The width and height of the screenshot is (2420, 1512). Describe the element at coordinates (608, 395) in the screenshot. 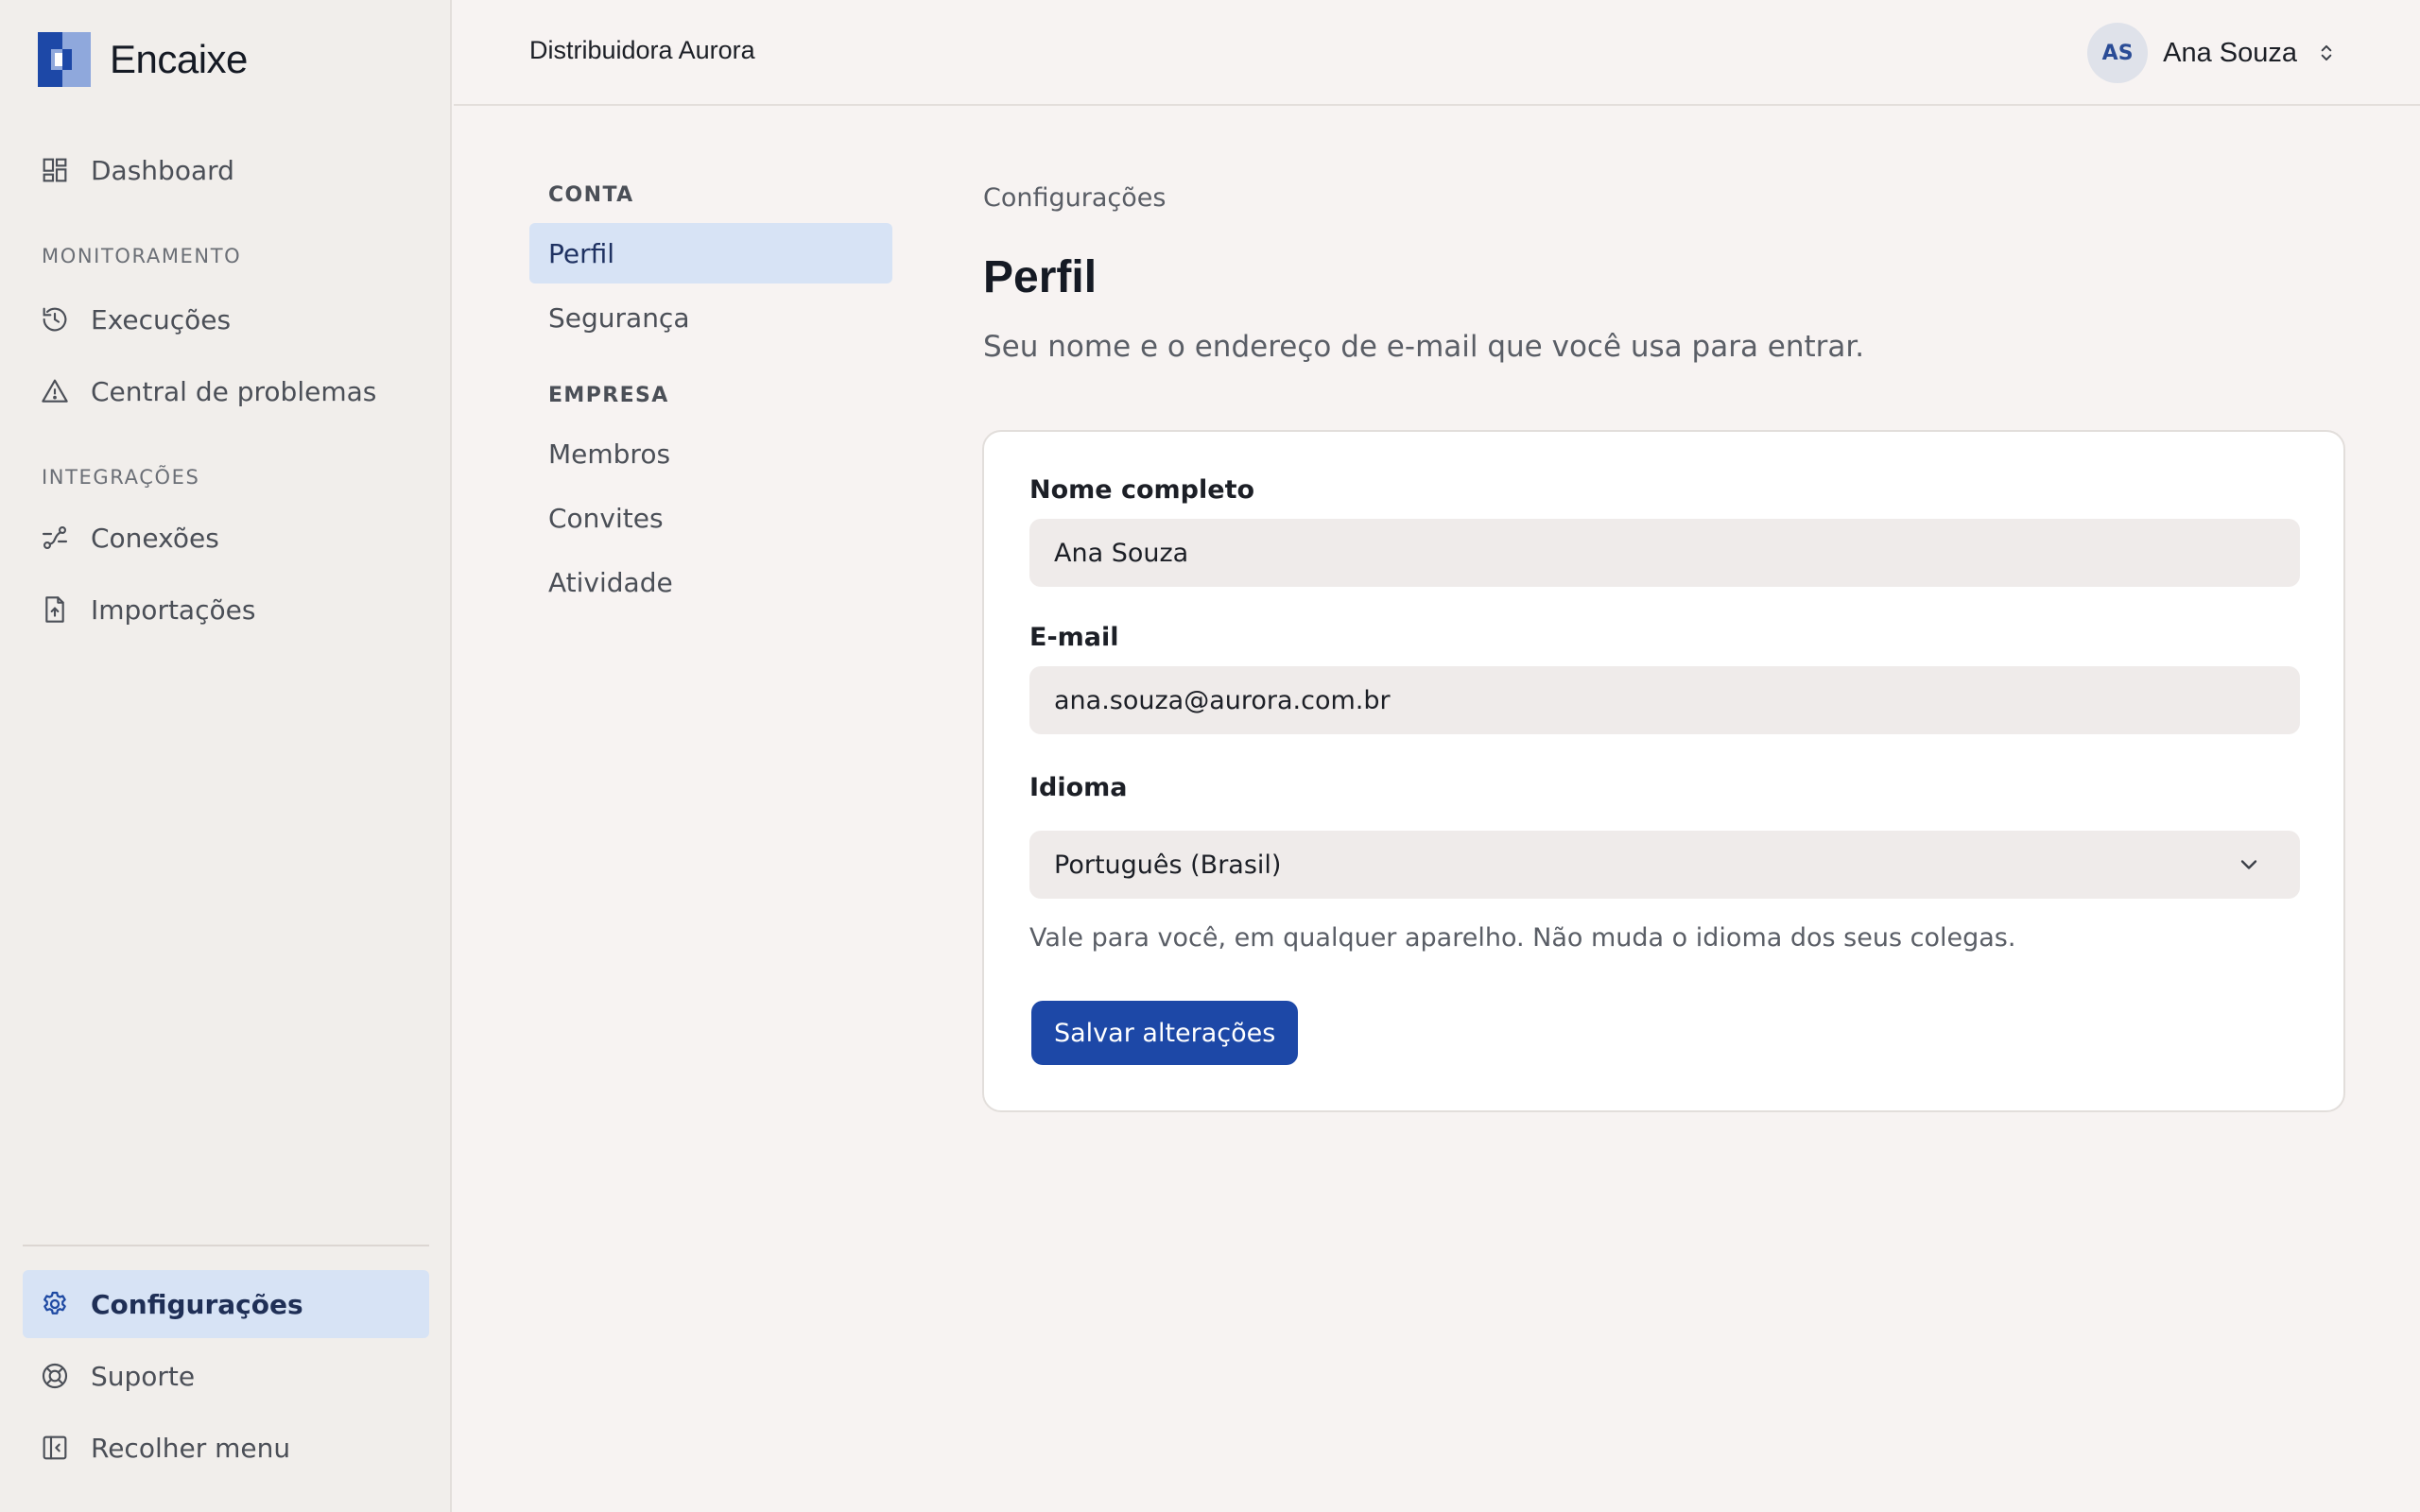

I see `settings-nav-section-title: EMPRESA` at that location.